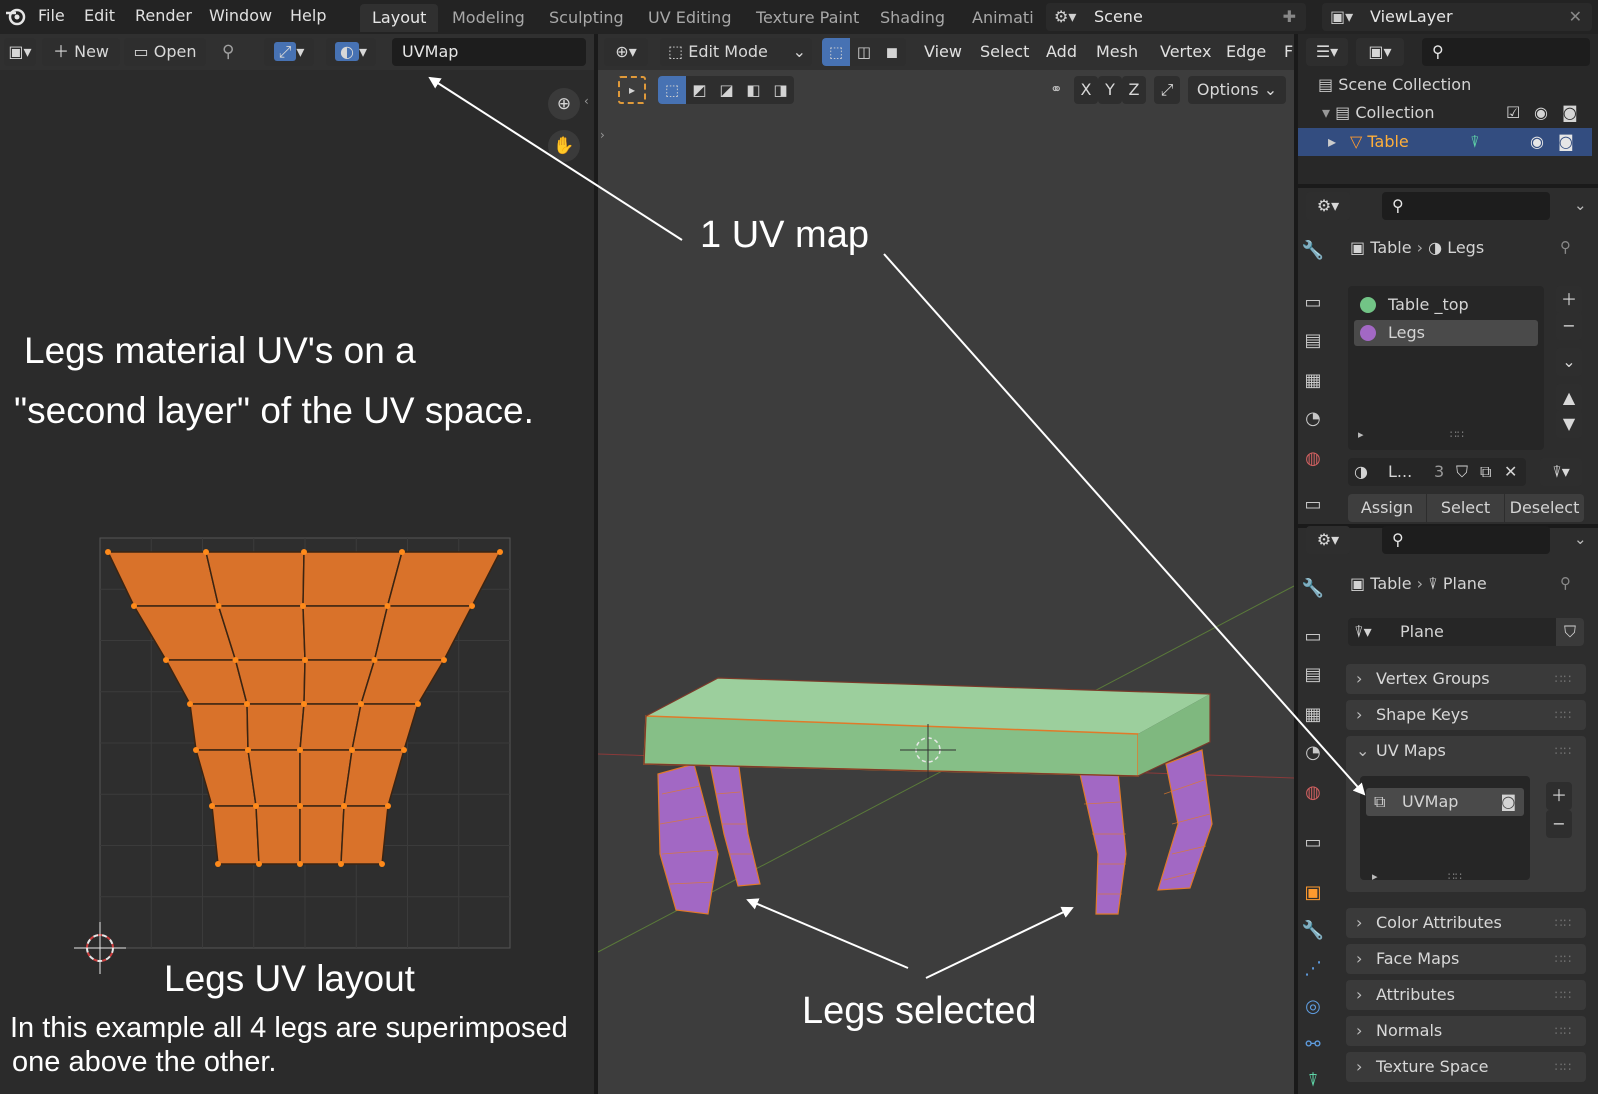  What do you see at coordinates (1466, 679) in the screenshot?
I see `section-vertex-groups: › Vertex Groups ∷∷` at bounding box center [1466, 679].